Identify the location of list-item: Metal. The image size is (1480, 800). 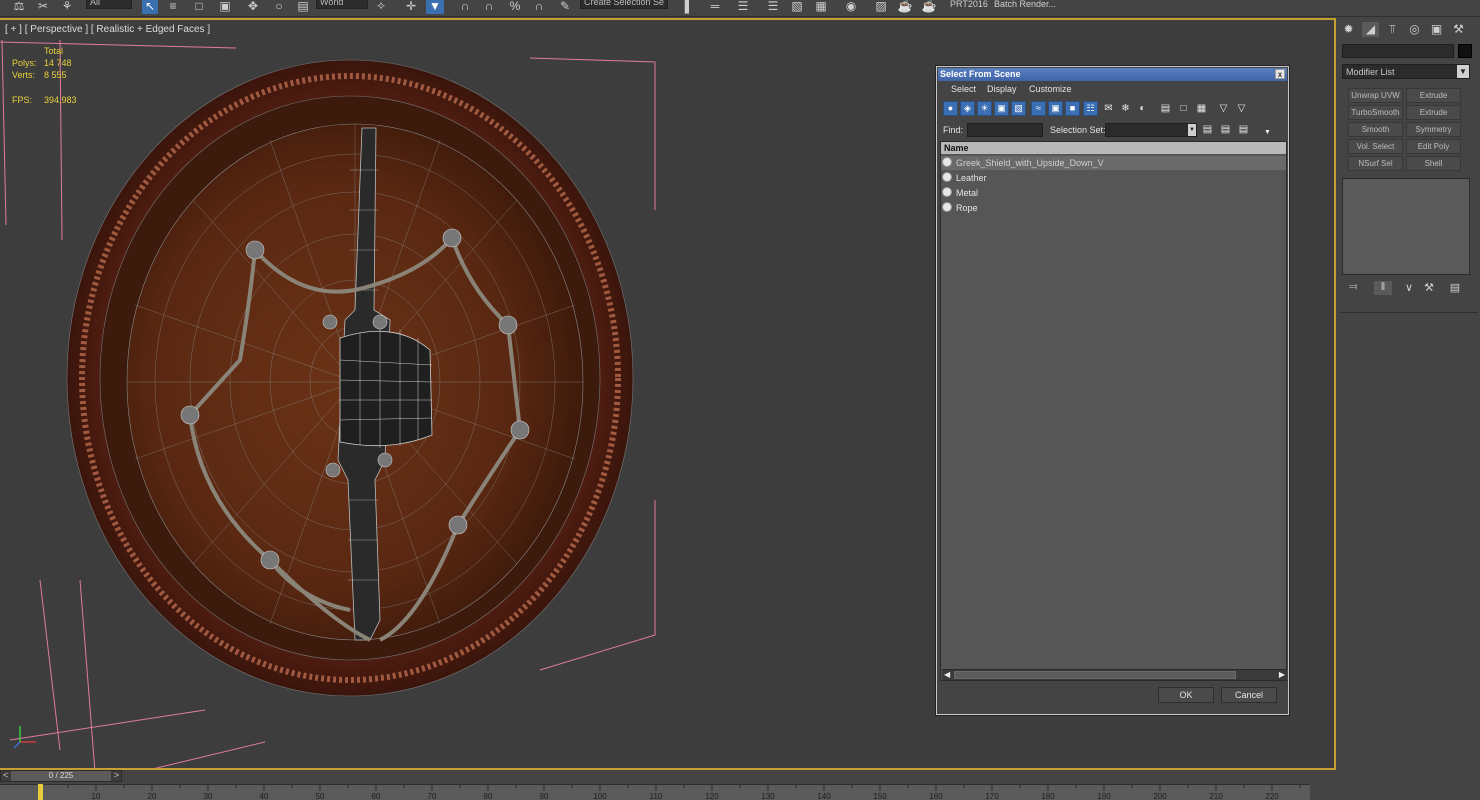
(1113, 193).